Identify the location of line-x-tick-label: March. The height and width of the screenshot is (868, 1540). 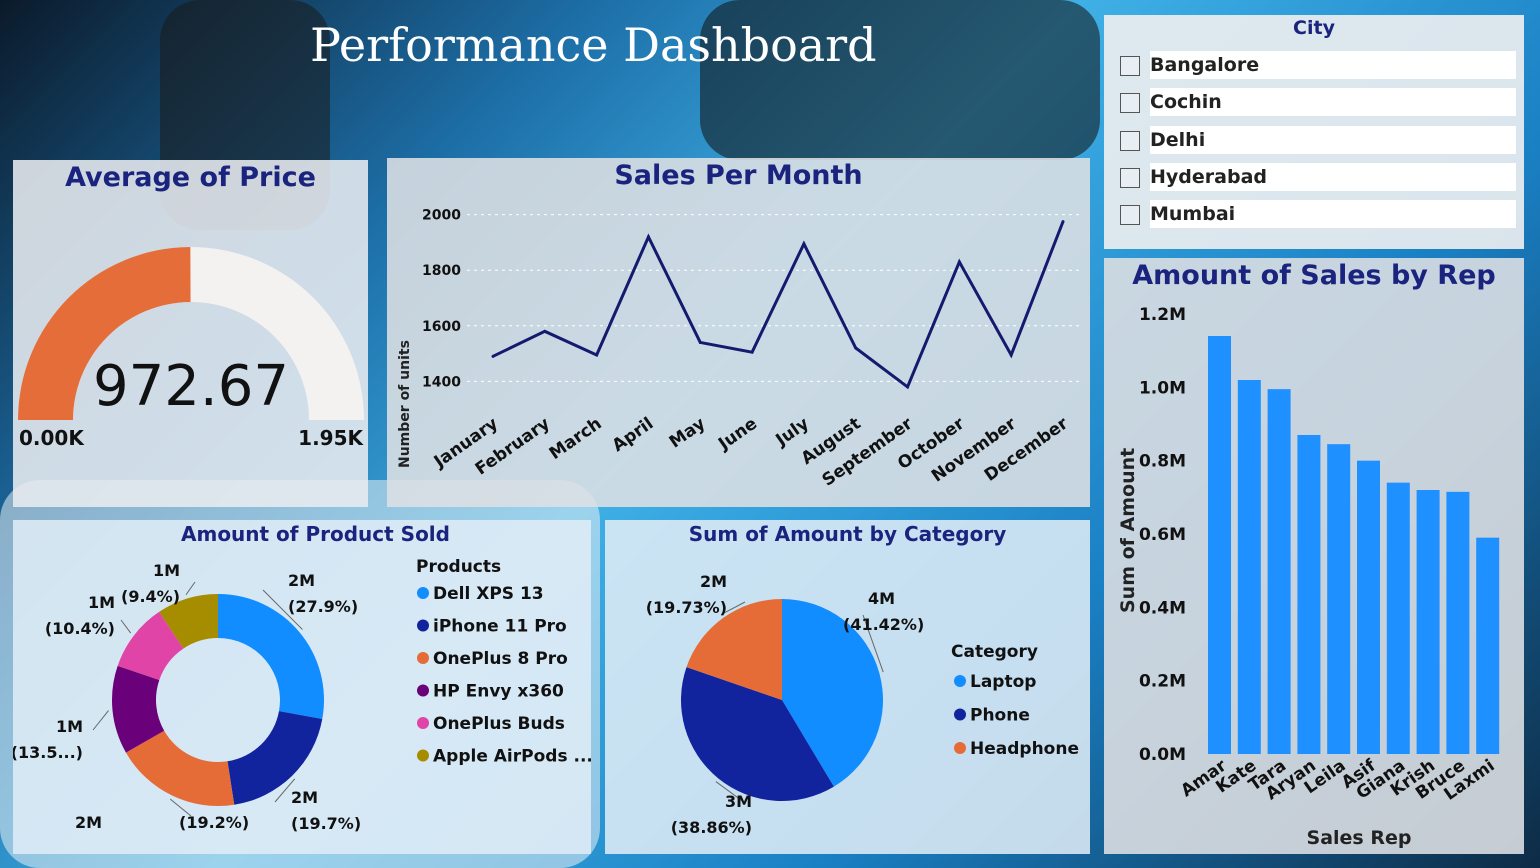
(576, 439).